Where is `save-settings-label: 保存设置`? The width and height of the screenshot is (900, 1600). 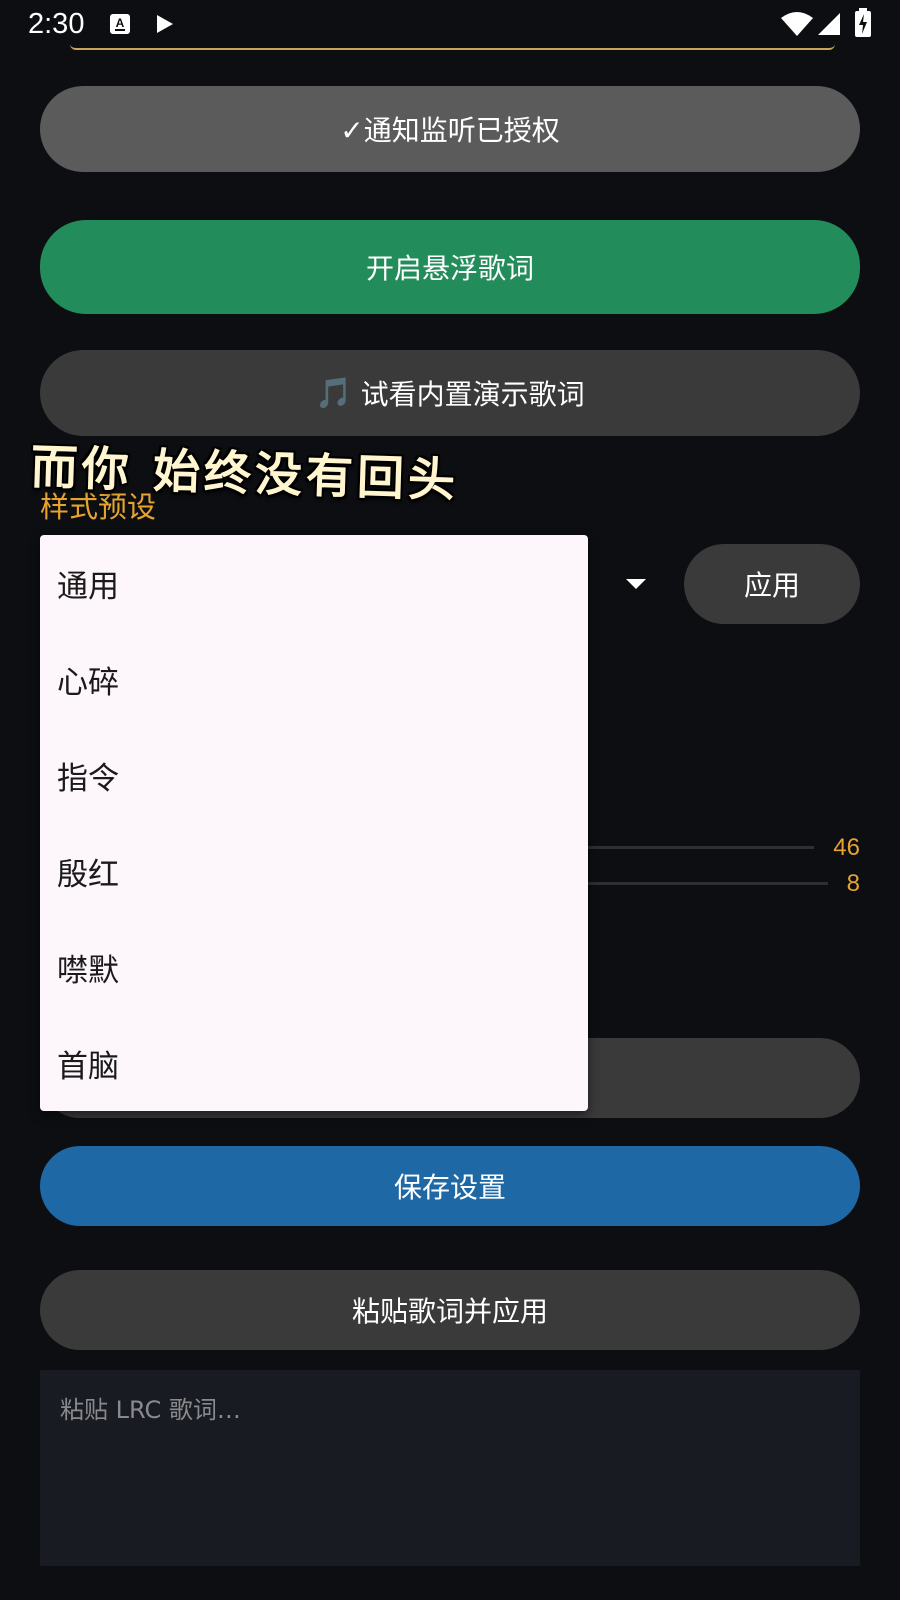
save-settings-label: 保存设置 is located at coordinates (449, 1187).